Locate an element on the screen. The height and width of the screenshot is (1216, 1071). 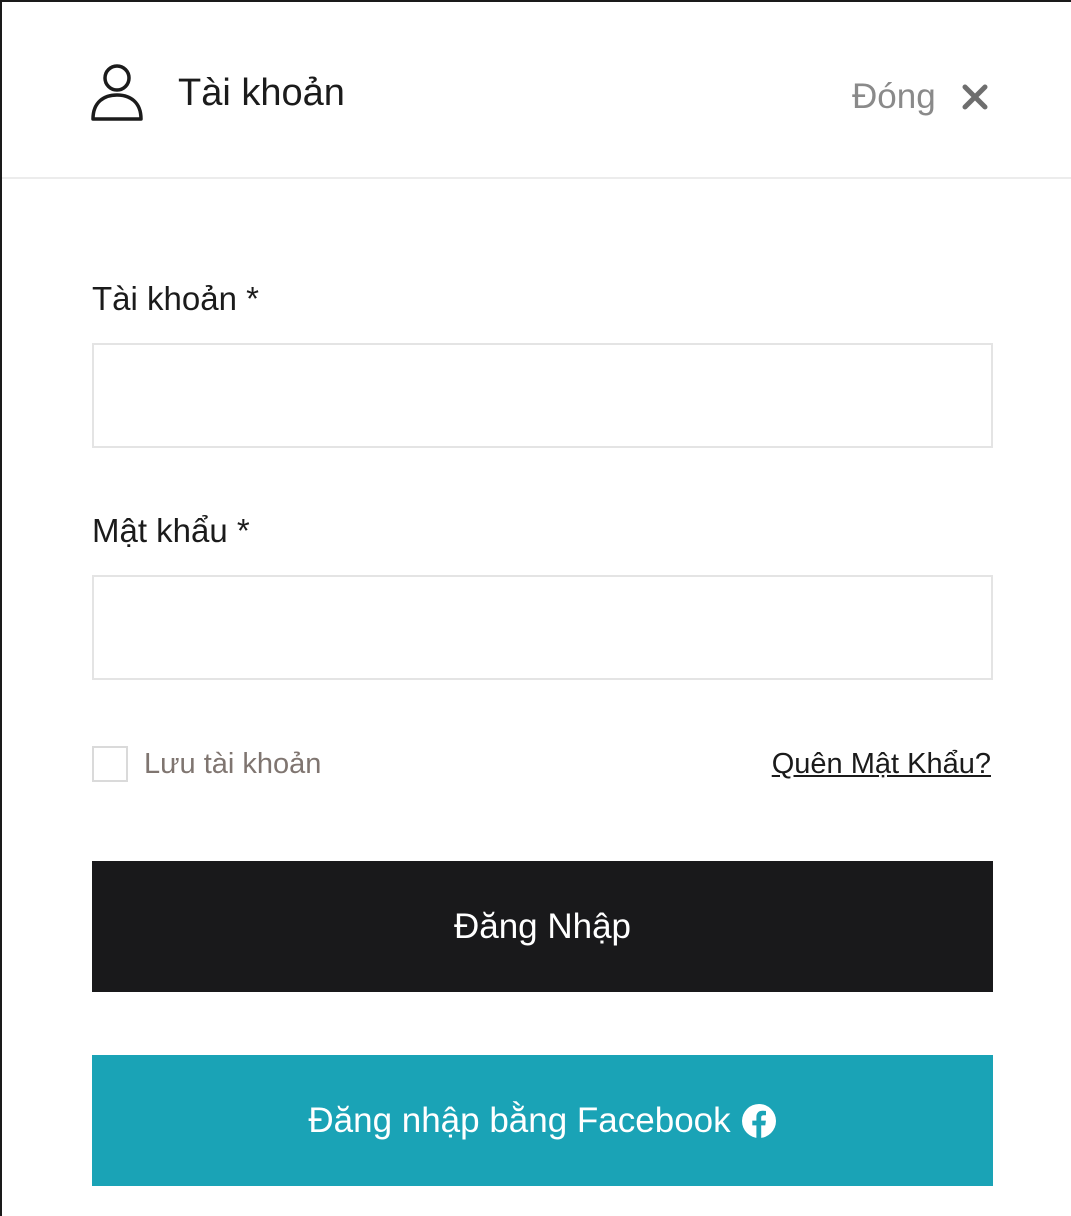
close-icon is located at coordinates (975, 97).